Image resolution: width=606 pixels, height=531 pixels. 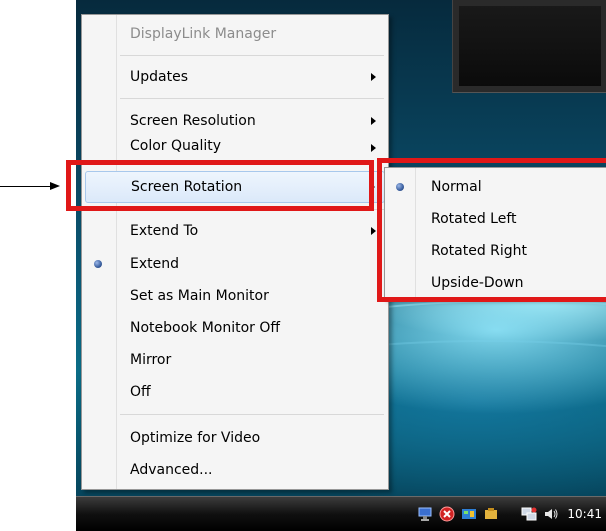 What do you see at coordinates (176, 146) in the screenshot?
I see `menu-item-label: Color Quality` at bounding box center [176, 146].